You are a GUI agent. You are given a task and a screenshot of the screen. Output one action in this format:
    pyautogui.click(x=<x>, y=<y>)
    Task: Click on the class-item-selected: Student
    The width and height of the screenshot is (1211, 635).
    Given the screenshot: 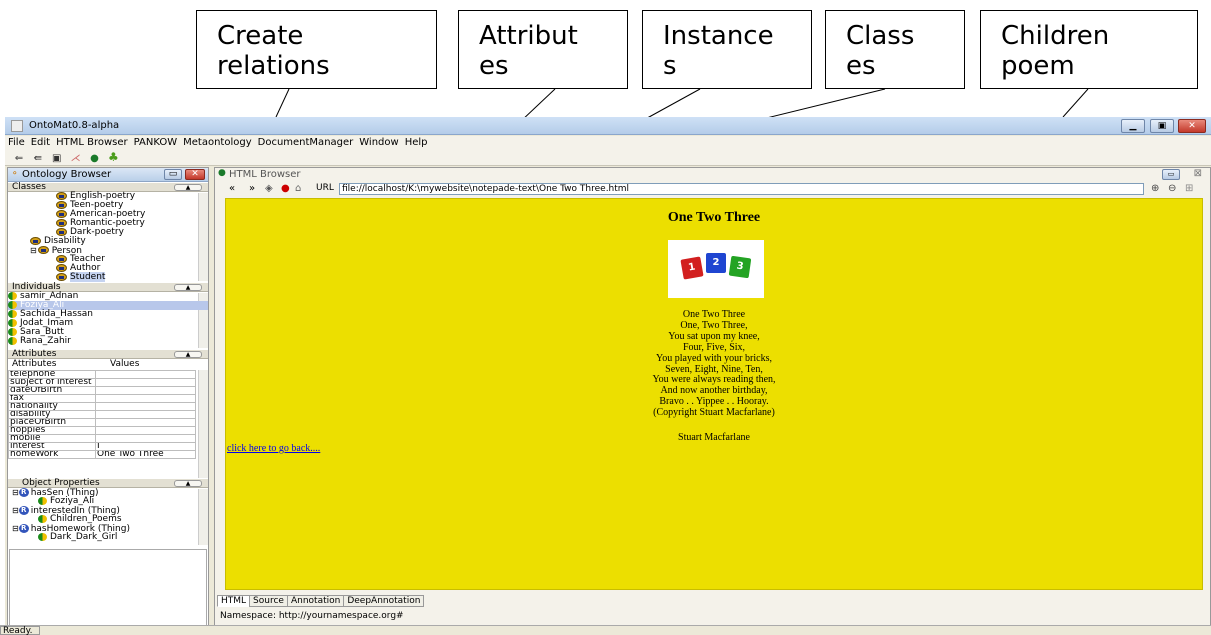 What is the action you would take?
    pyautogui.click(x=132, y=277)
    